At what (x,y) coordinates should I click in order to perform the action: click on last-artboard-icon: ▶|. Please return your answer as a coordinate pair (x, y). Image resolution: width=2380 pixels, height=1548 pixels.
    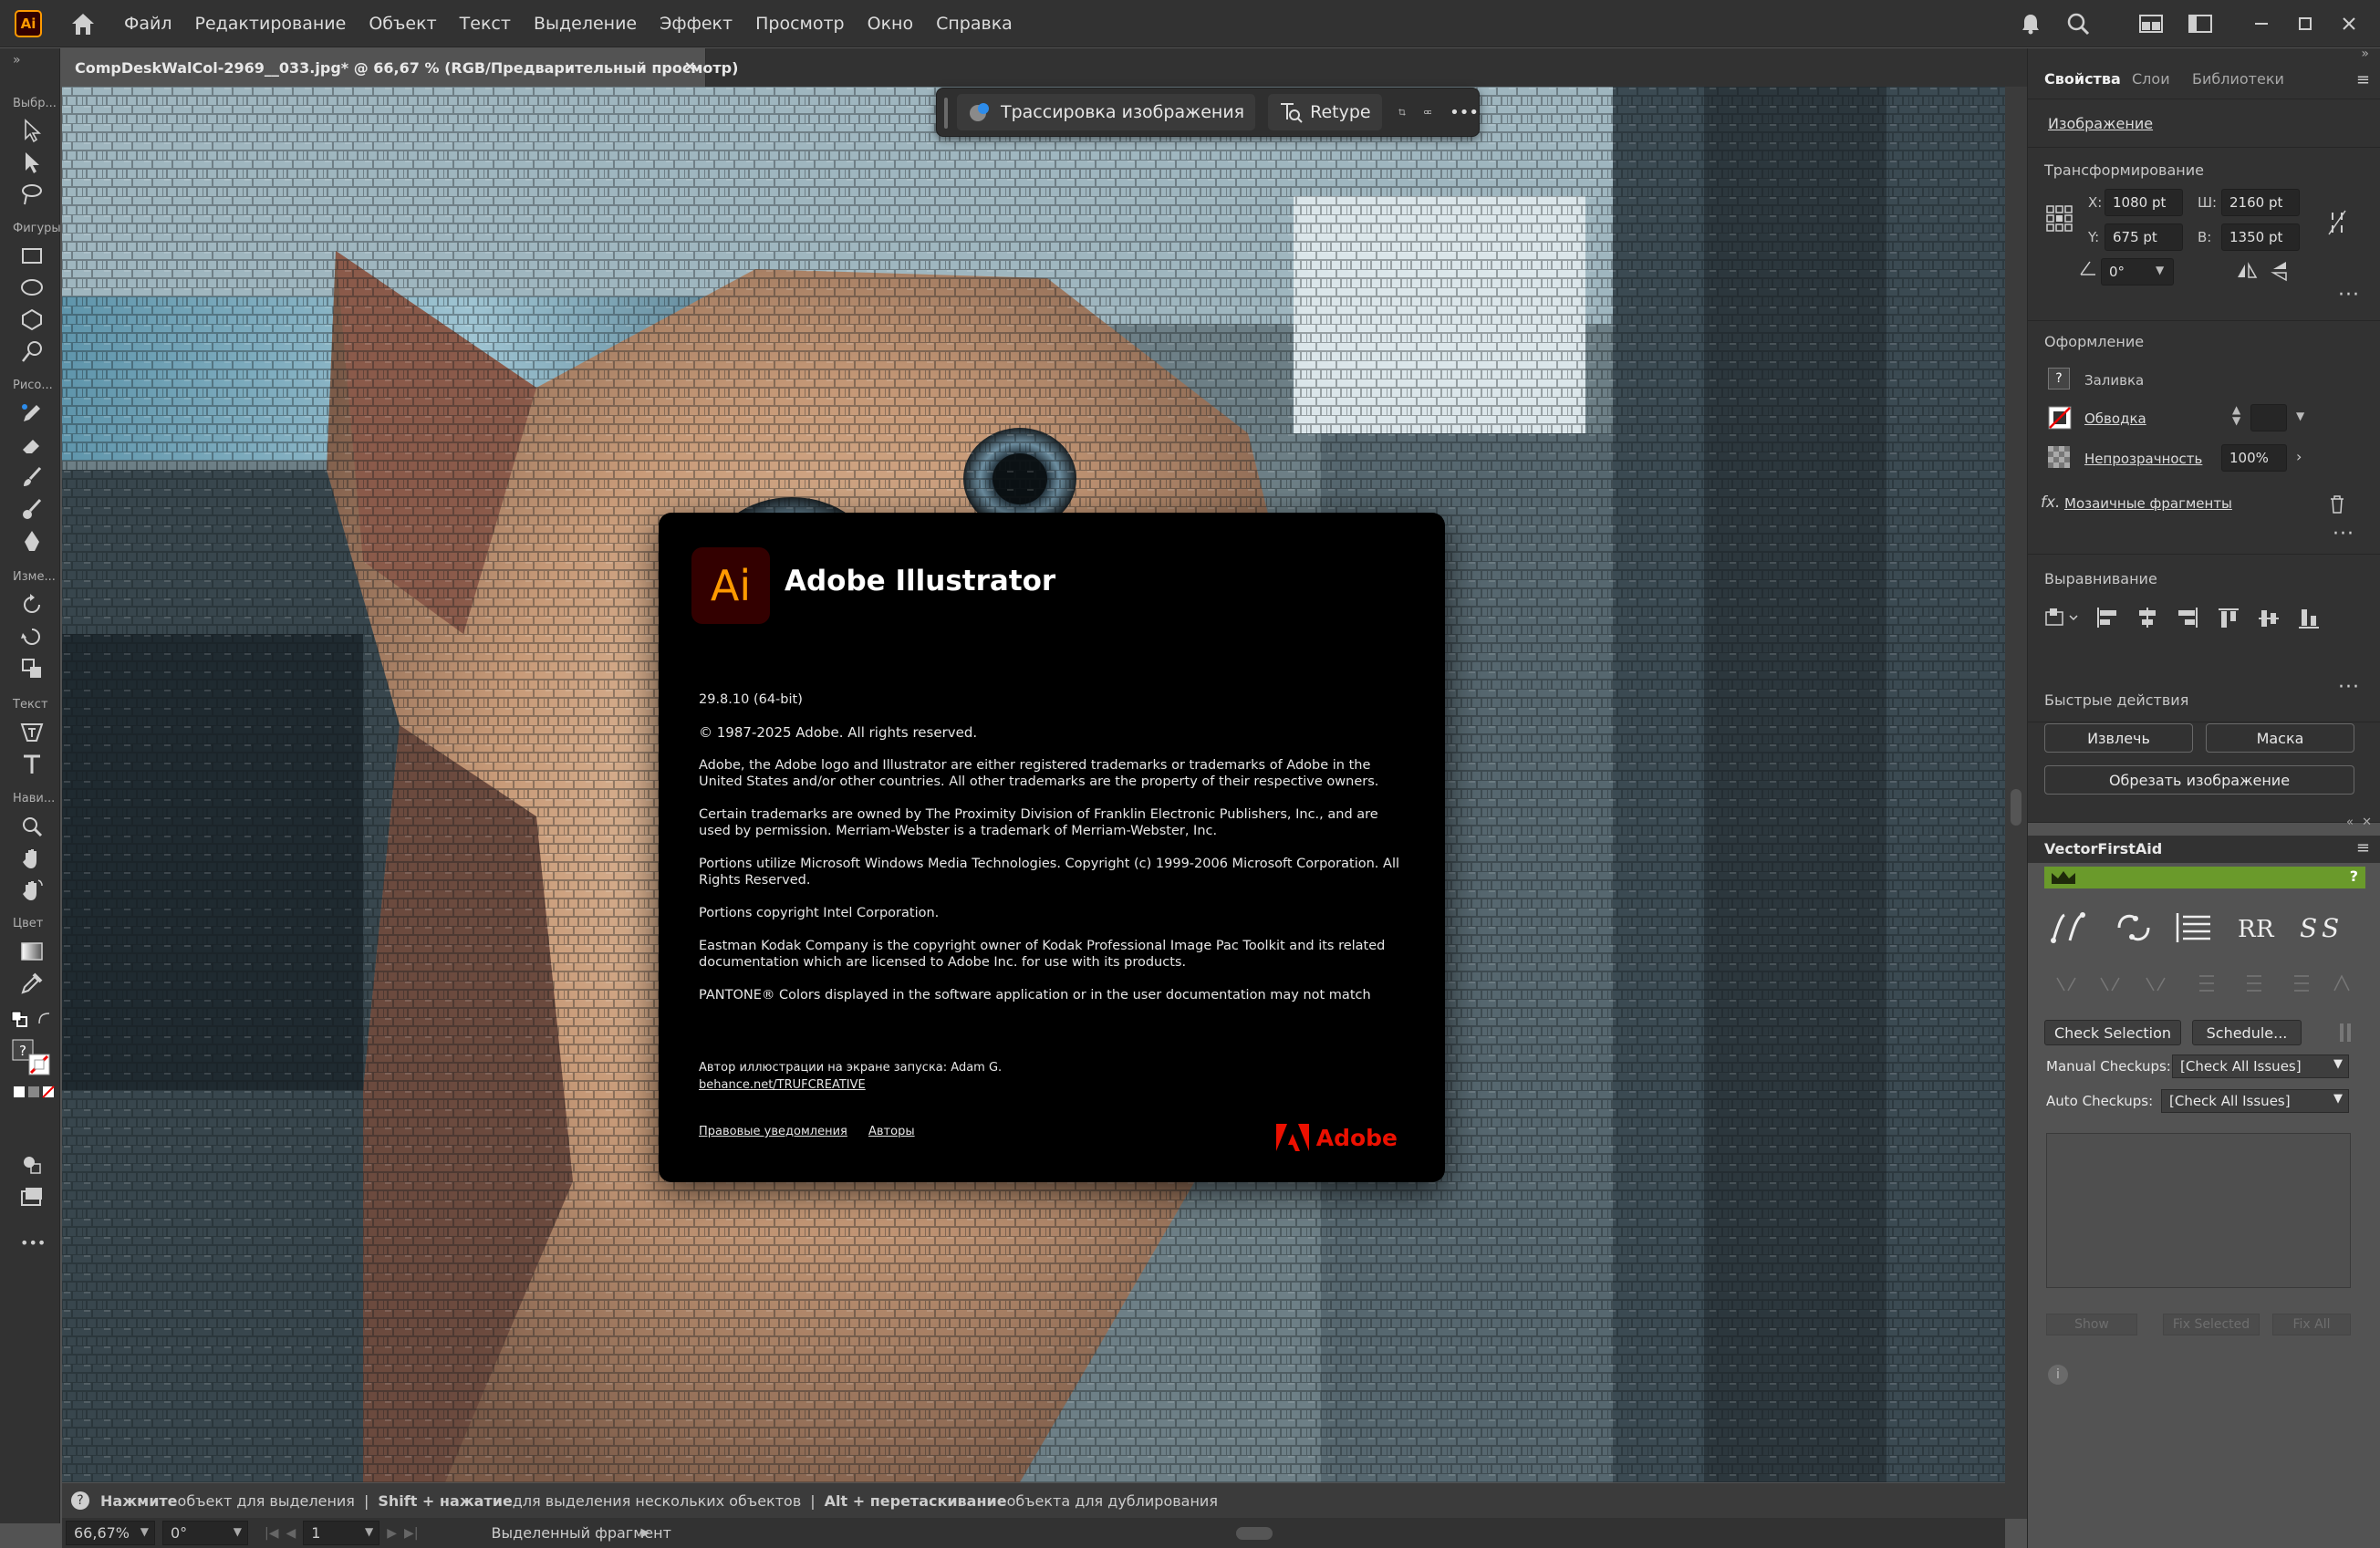
    Looking at the image, I should click on (411, 1534).